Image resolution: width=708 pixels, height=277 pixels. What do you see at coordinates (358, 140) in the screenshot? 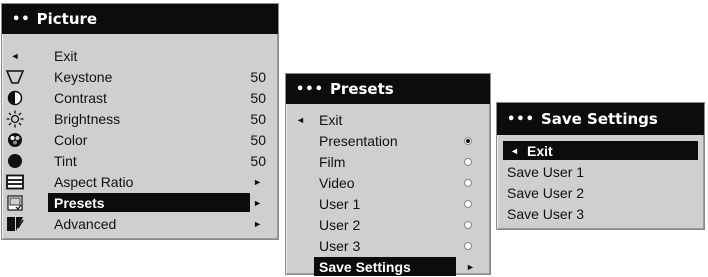
I see `preset-option-label: Presentation` at bounding box center [358, 140].